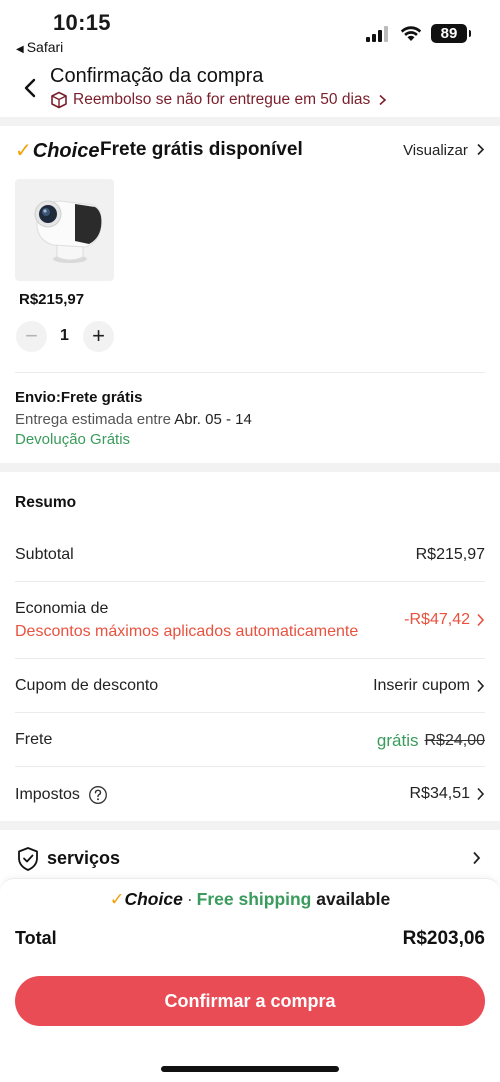 The image size is (500, 1082). I want to click on services-label: serviços, so click(84, 858).